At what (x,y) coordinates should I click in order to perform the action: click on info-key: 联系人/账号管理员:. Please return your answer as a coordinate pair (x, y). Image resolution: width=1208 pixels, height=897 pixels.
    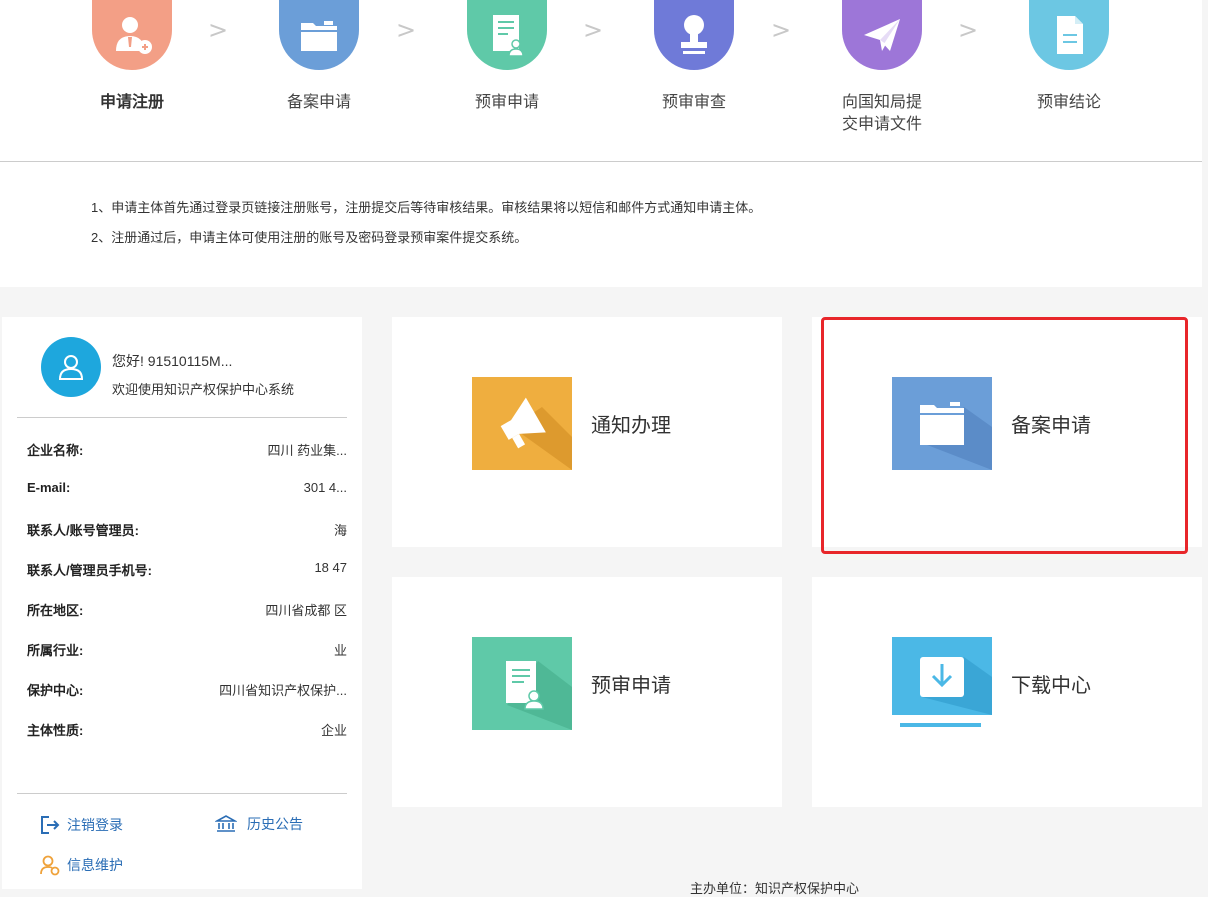
    Looking at the image, I should click on (83, 530).